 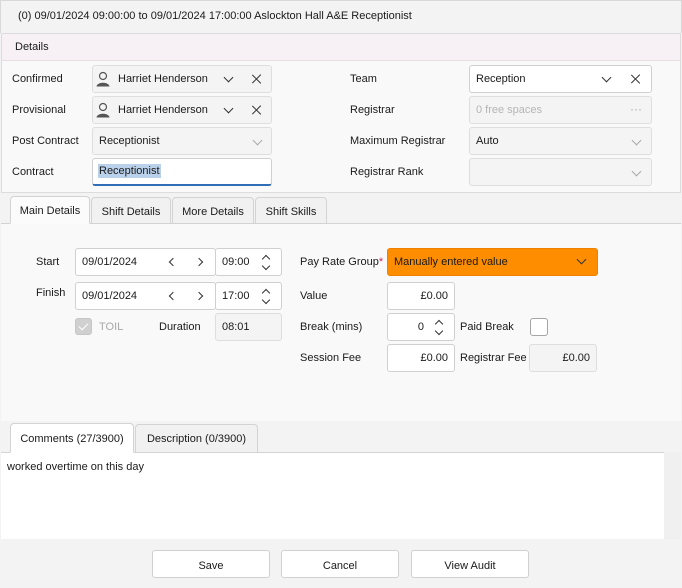 I want to click on duration-value: 08:01, so click(x=236, y=327).